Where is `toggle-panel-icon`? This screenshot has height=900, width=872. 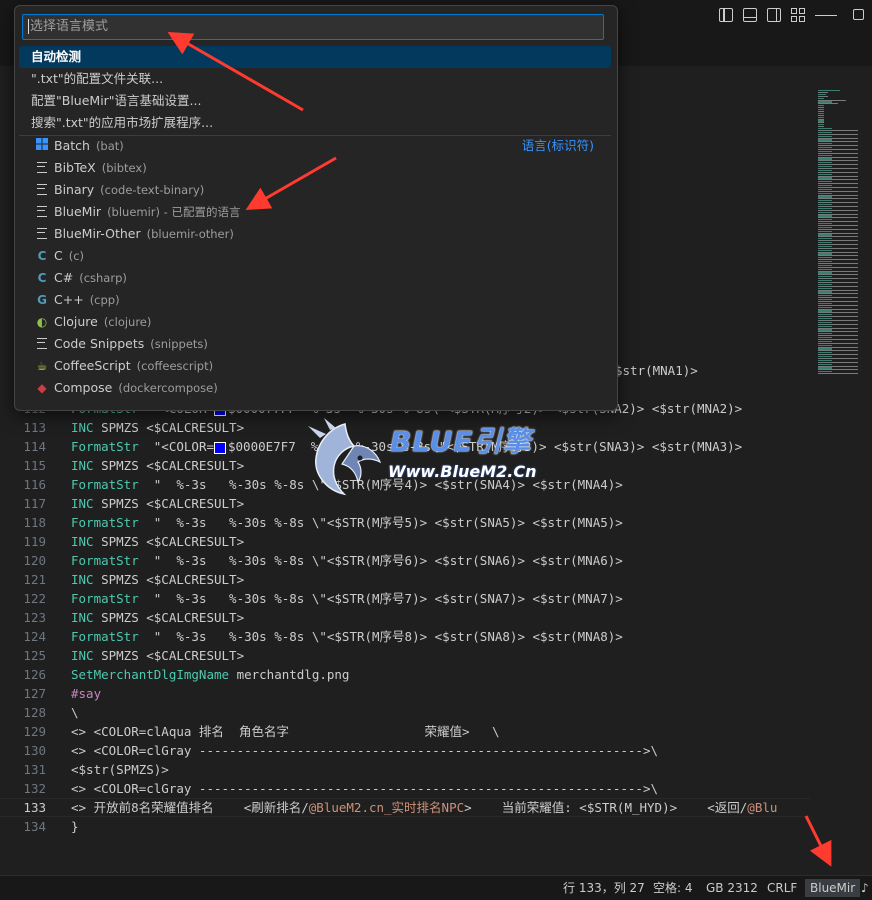
toggle-panel-icon is located at coordinates (750, 15).